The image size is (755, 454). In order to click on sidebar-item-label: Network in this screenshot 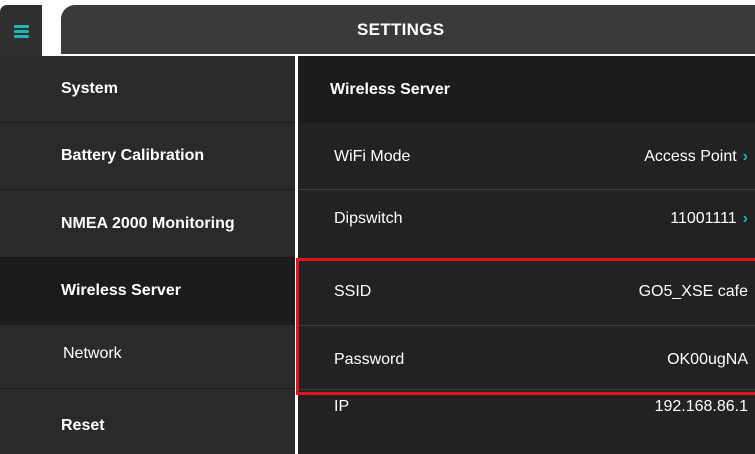, I will do `click(92, 353)`.